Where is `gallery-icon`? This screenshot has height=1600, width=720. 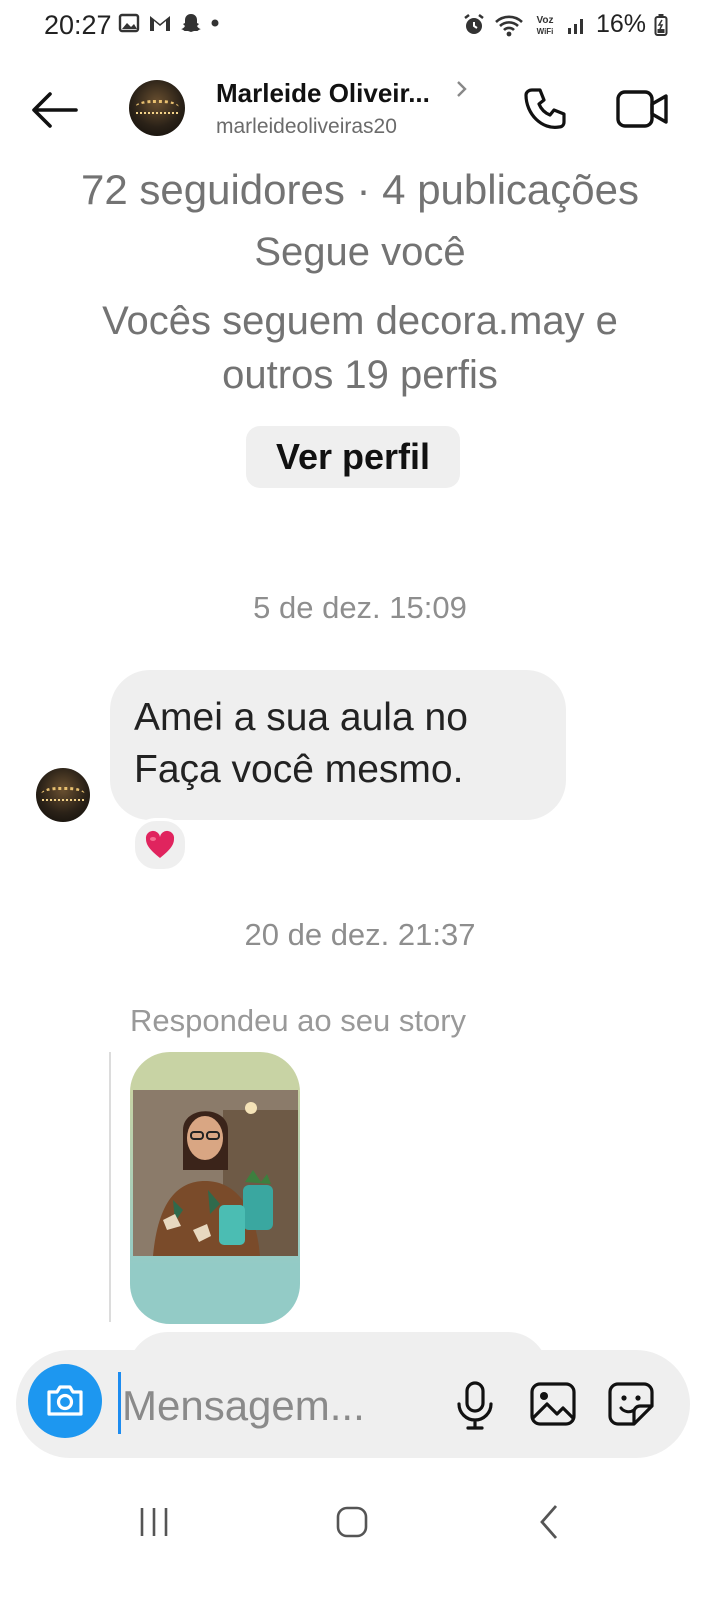 gallery-icon is located at coordinates (553, 1404).